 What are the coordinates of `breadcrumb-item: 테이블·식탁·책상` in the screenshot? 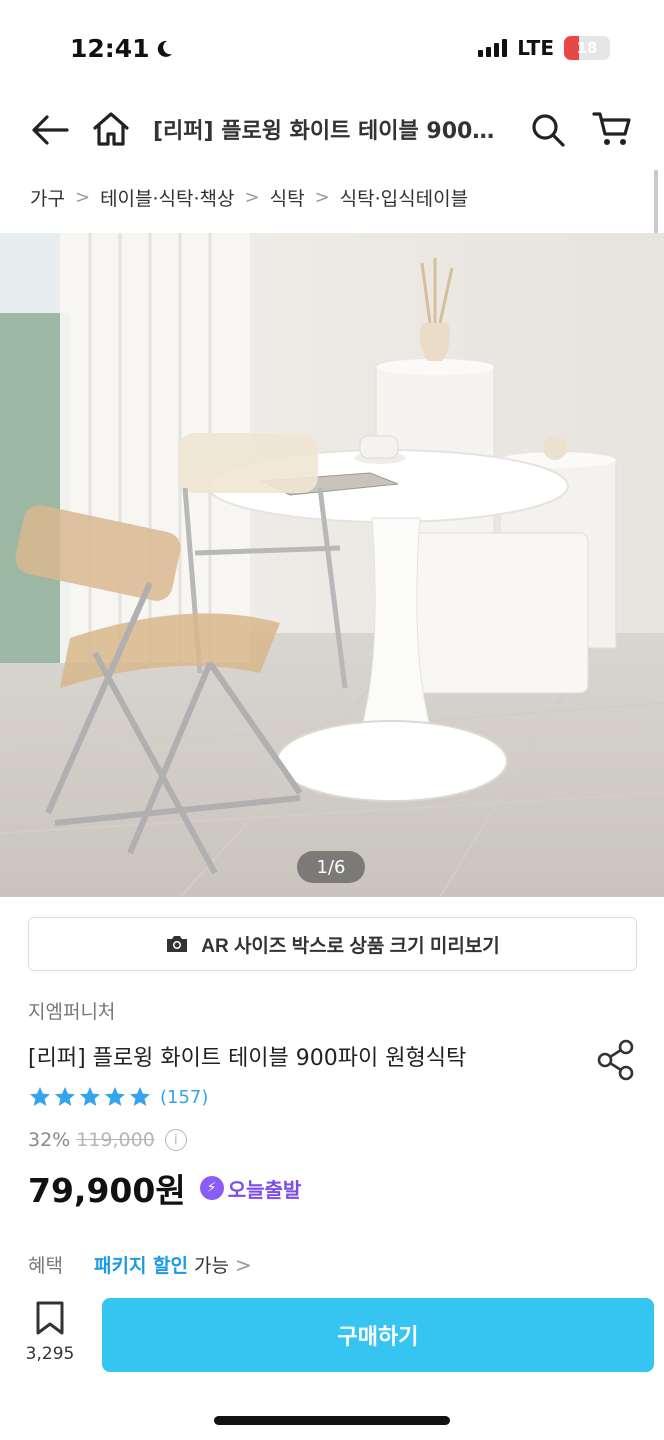 It's located at (167, 197).